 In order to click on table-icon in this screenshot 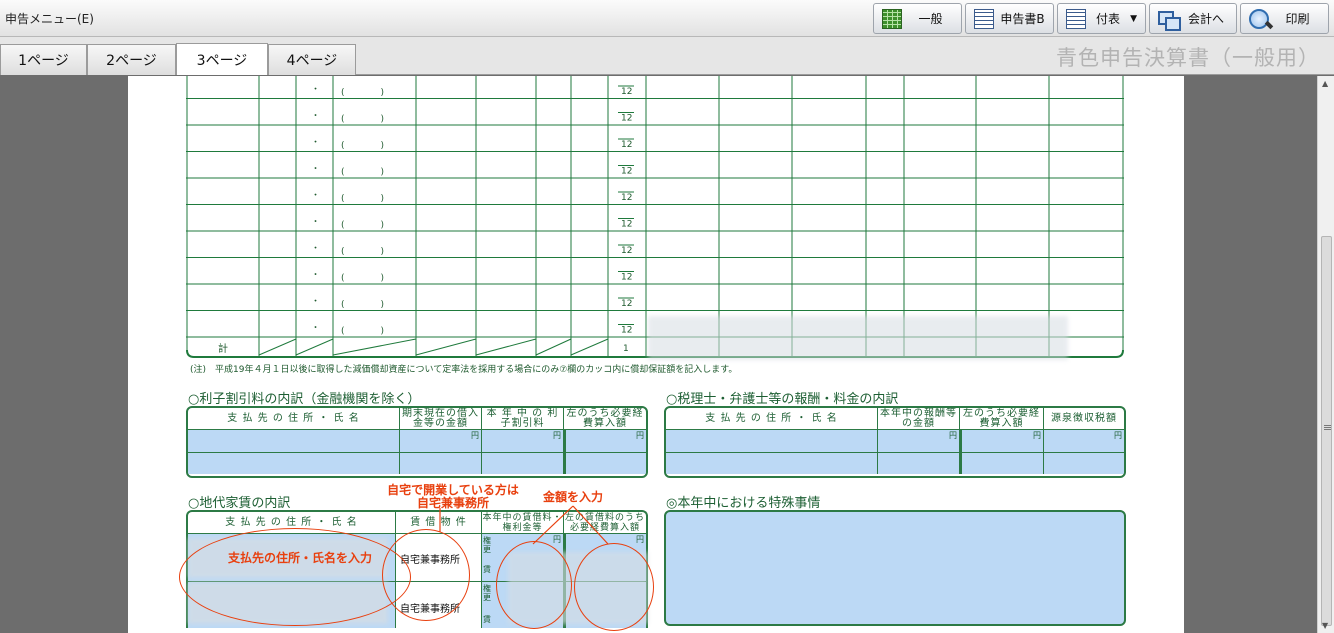, I will do `click(892, 18)`.